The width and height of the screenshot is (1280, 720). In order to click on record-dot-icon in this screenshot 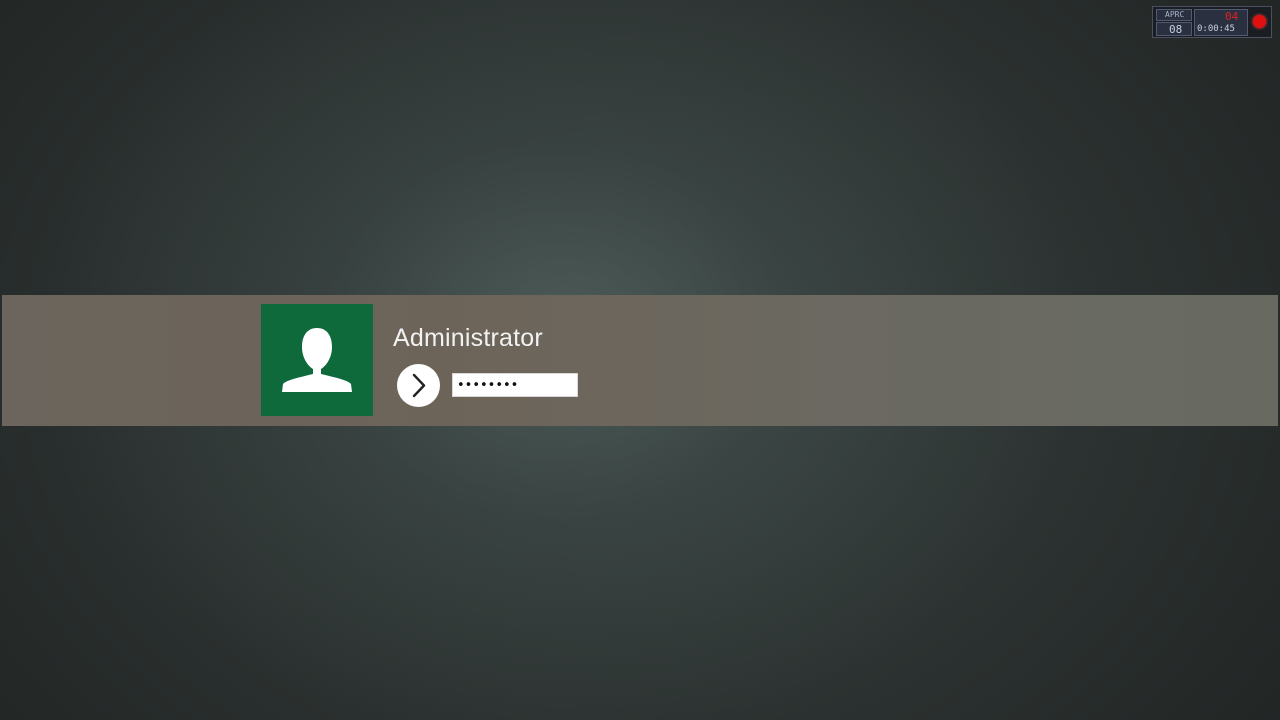, I will do `click(1259, 21)`.